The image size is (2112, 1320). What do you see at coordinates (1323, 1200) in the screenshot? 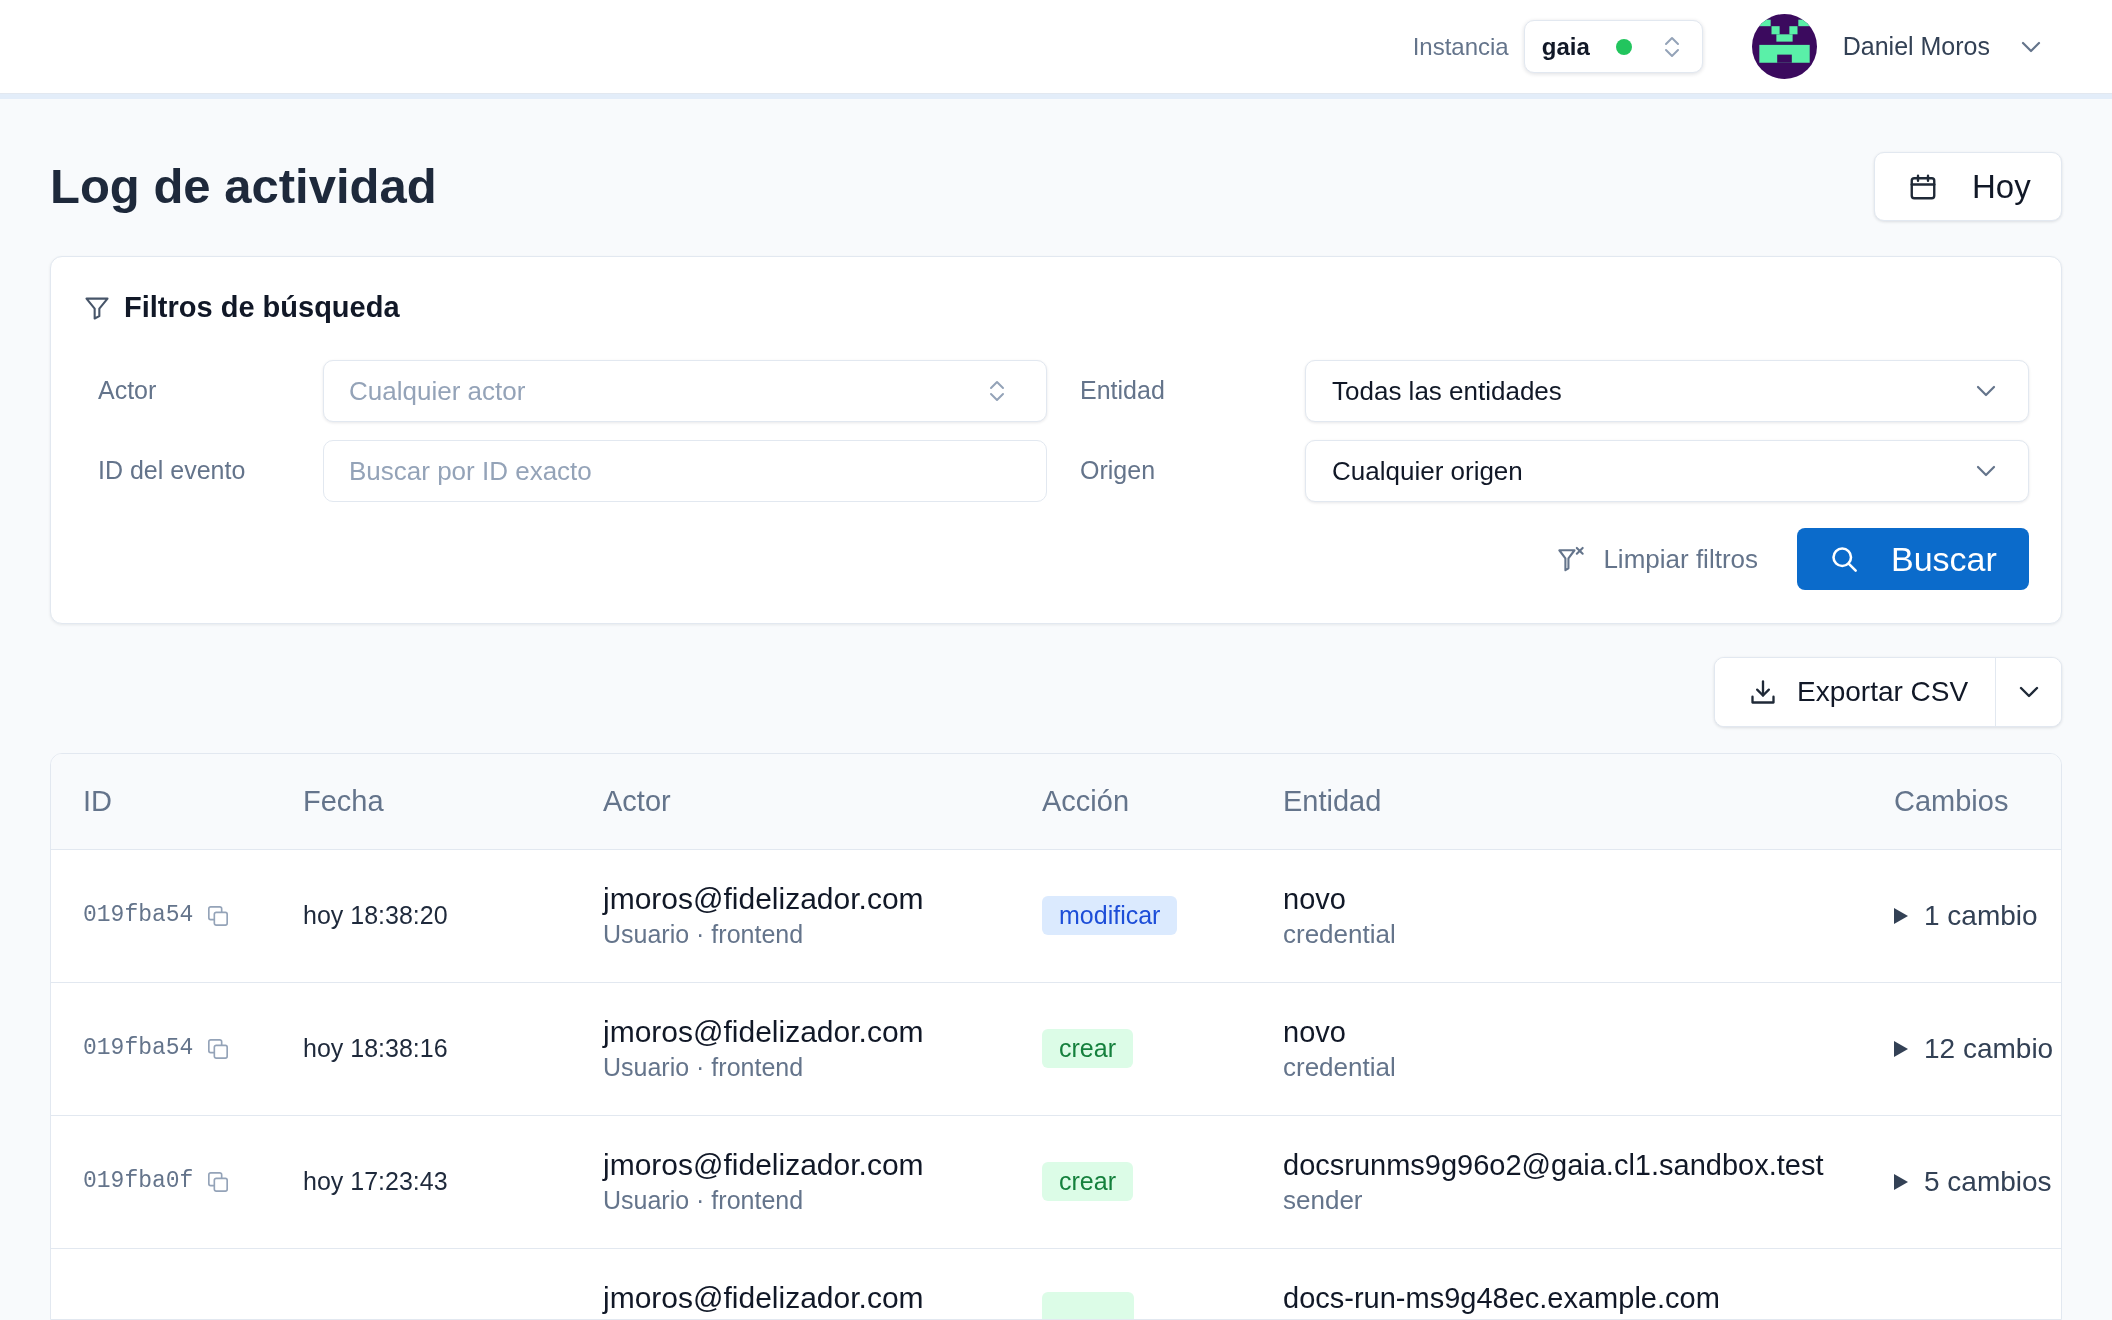
I see `entity-type: sender` at bounding box center [1323, 1200].